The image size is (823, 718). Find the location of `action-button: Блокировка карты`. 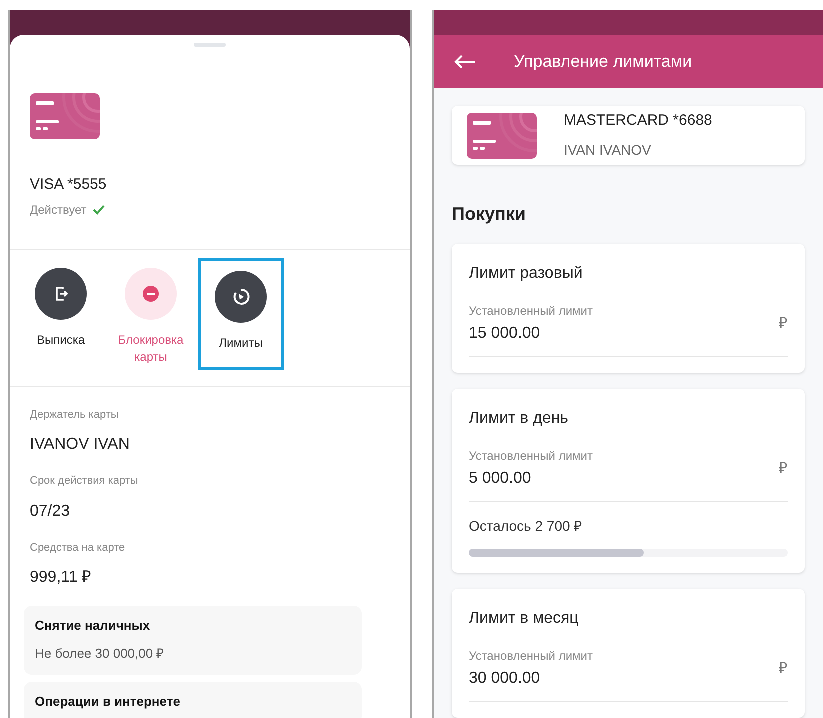

action-button: Блокировка карты is located at coordinates (151, 314).